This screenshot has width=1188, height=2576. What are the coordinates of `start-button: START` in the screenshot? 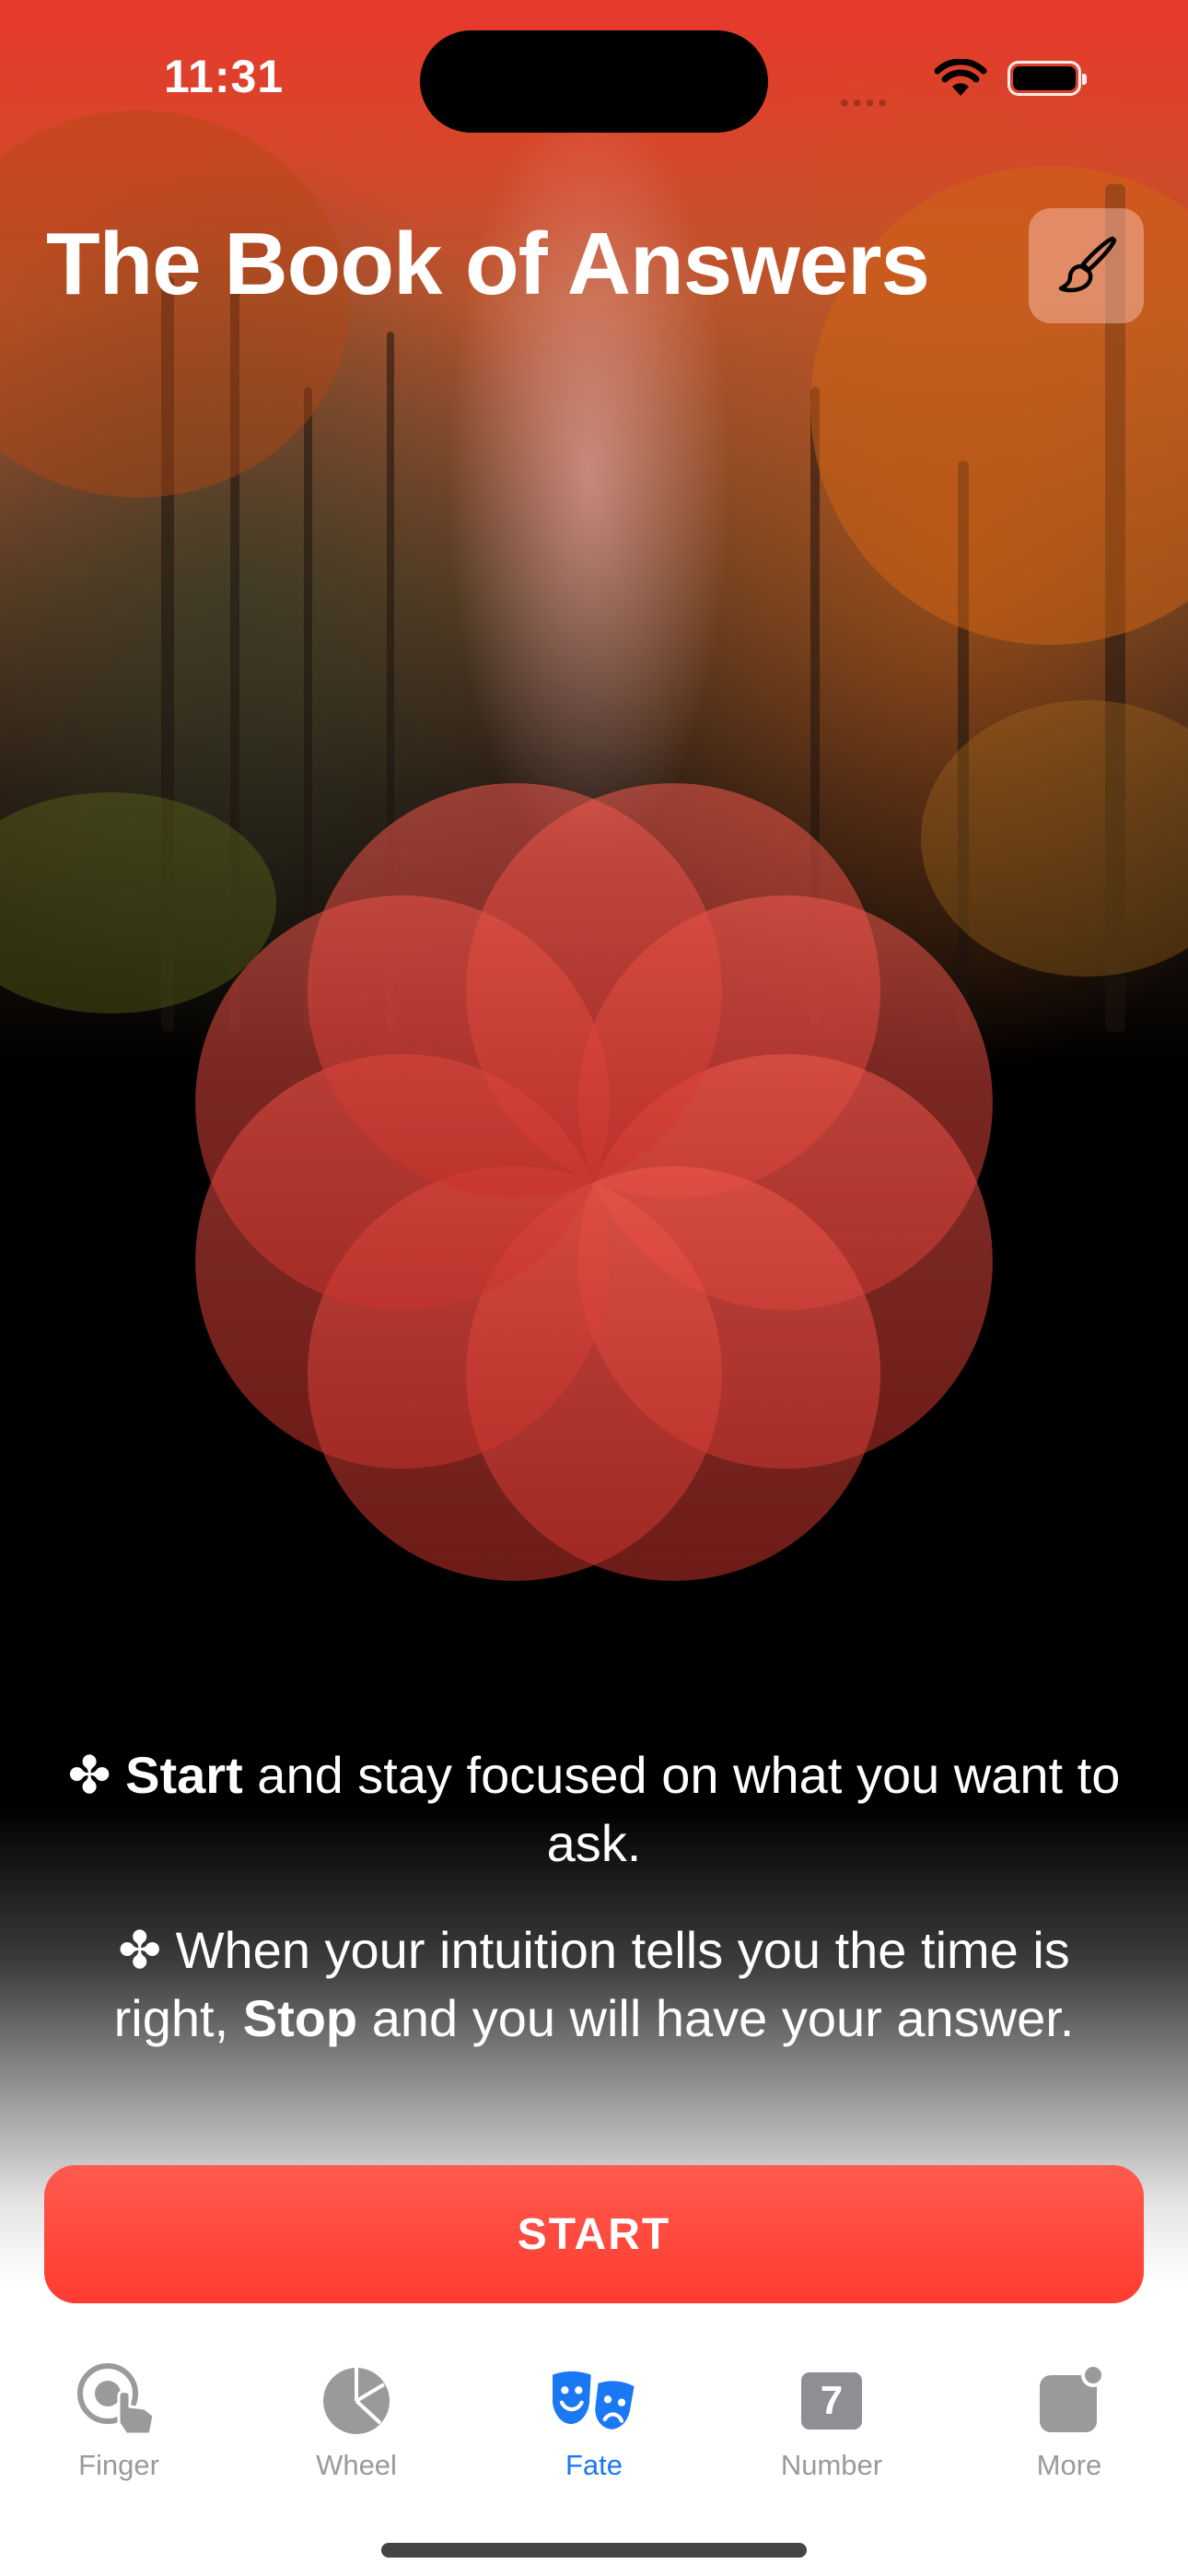 It's located at (594, 2234).